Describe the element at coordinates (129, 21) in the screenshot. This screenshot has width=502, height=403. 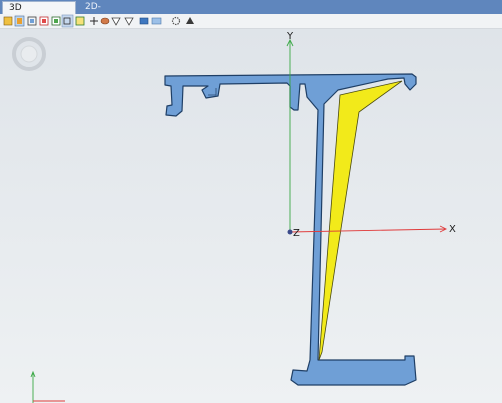
I see `reset-icon` at that location.